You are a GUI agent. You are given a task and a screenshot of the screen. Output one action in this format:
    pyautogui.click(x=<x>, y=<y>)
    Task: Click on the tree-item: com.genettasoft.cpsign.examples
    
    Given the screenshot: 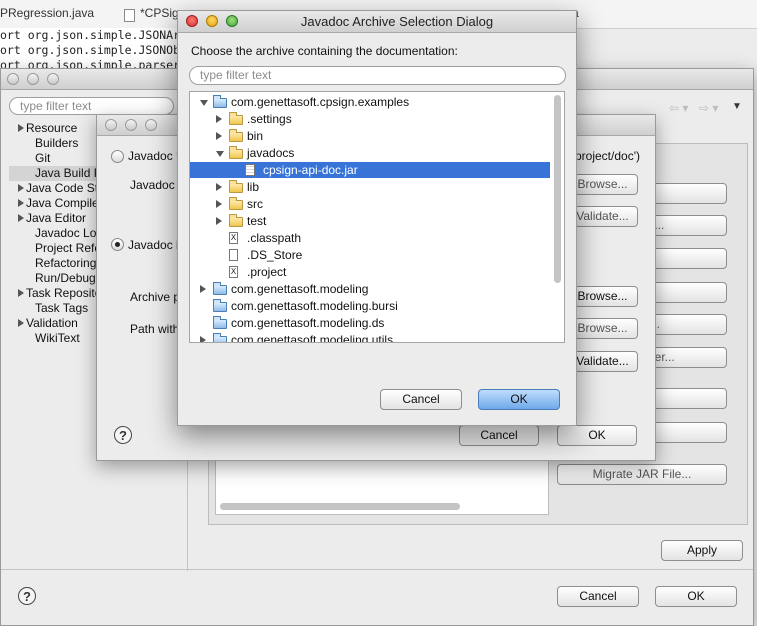 What is the action you would take?
    pyautogui.click(x=370, y=102)
    